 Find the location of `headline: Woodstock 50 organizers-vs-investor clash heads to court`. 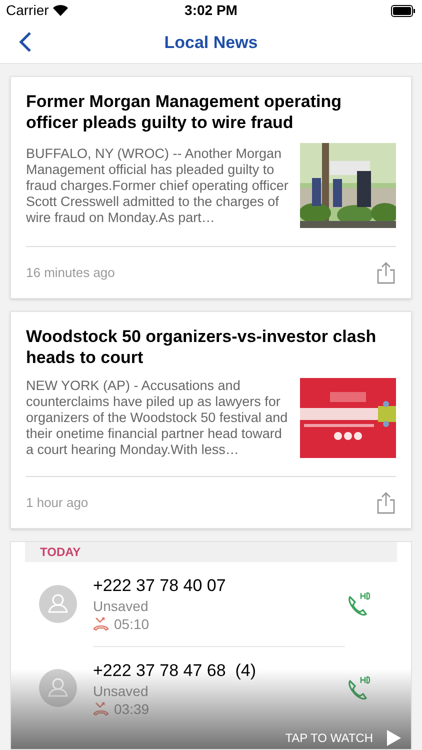

headline: Woodstock 50 organizers-vs-investor clash heads to court is located at coordinates (202, 347).